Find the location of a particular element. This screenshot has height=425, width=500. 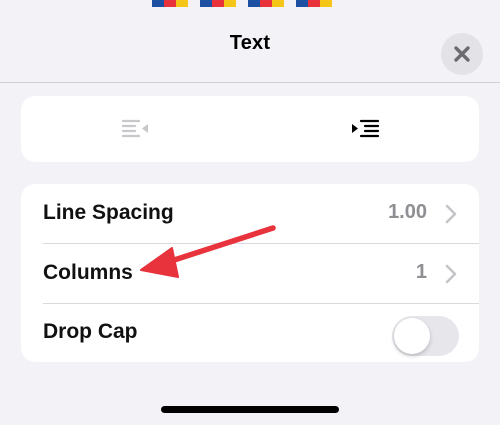

columns-value: 1 is located at coordinates (421, 272).